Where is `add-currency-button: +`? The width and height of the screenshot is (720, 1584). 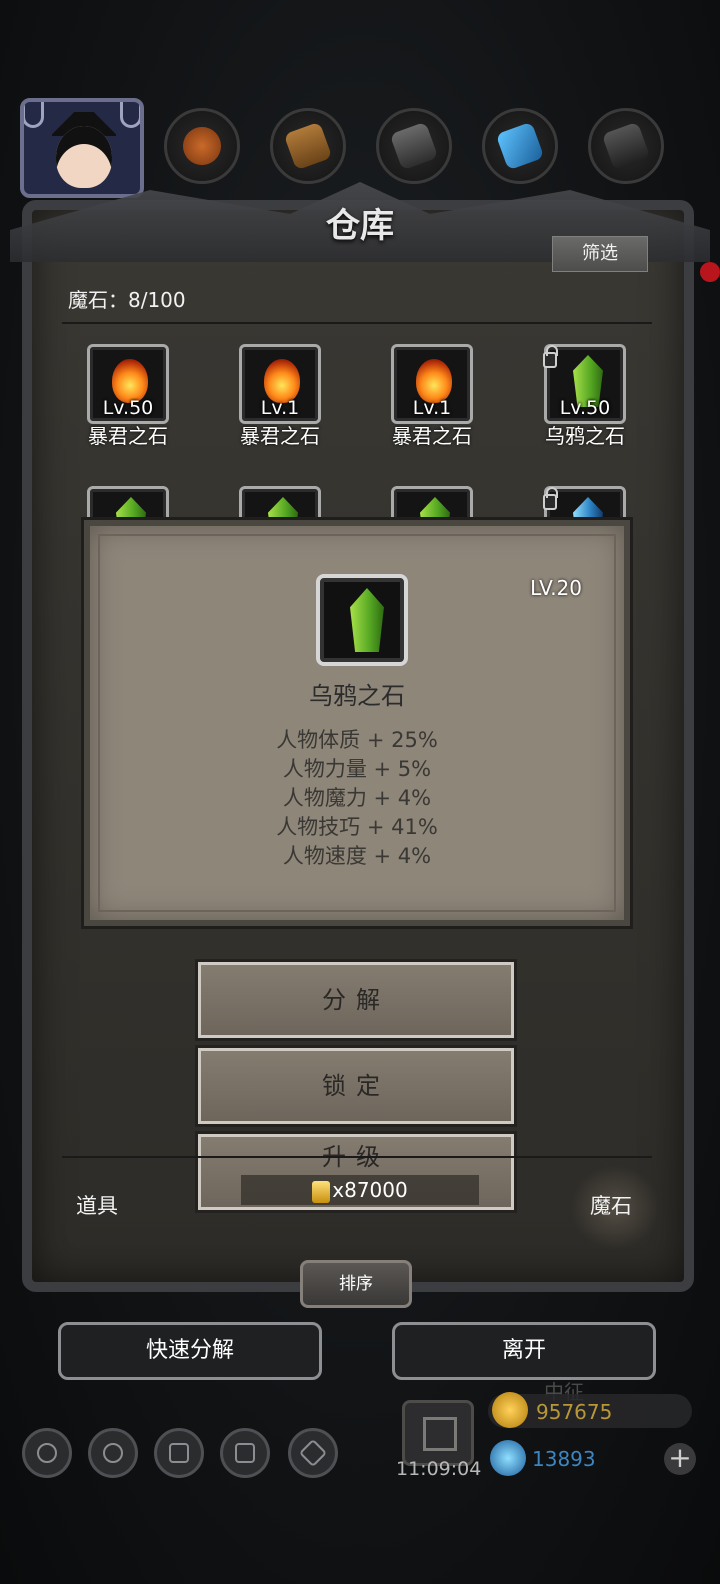
add-currency-button: + is located at coordinates (680, 1459).